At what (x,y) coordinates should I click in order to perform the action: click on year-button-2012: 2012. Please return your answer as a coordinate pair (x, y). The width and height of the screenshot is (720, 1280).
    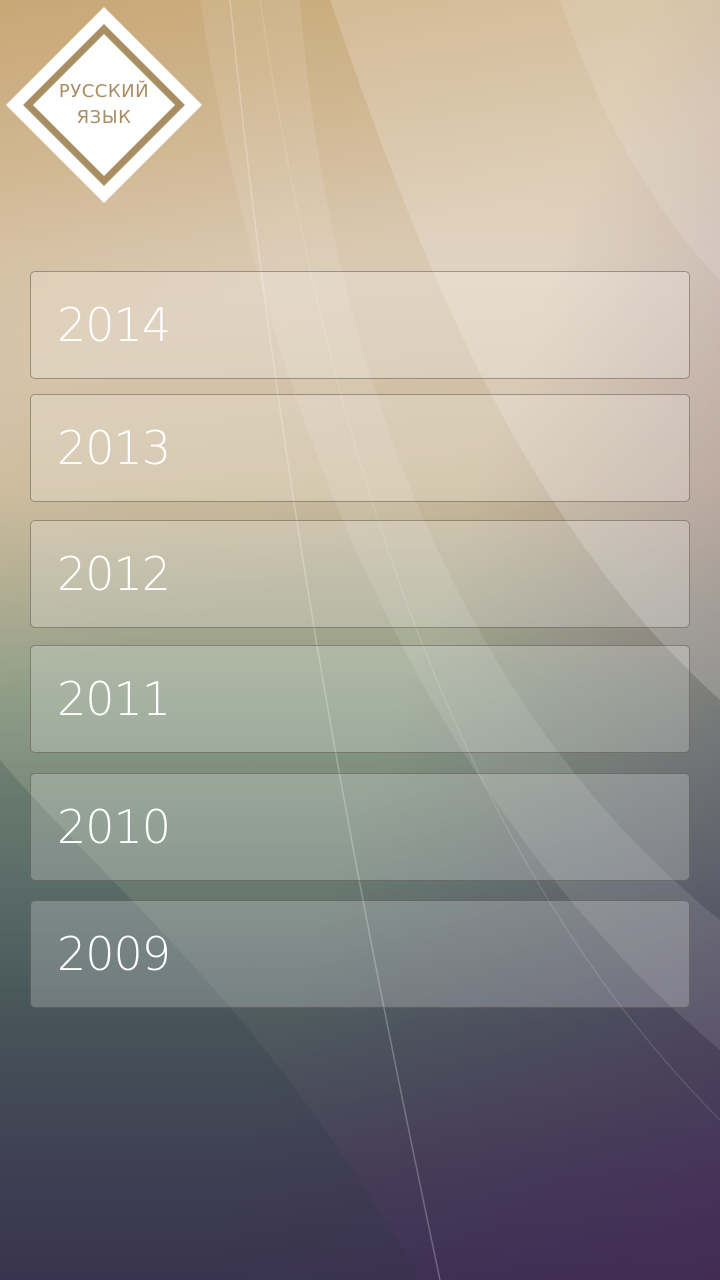
    Looking at the image, I should click on (360, 574).